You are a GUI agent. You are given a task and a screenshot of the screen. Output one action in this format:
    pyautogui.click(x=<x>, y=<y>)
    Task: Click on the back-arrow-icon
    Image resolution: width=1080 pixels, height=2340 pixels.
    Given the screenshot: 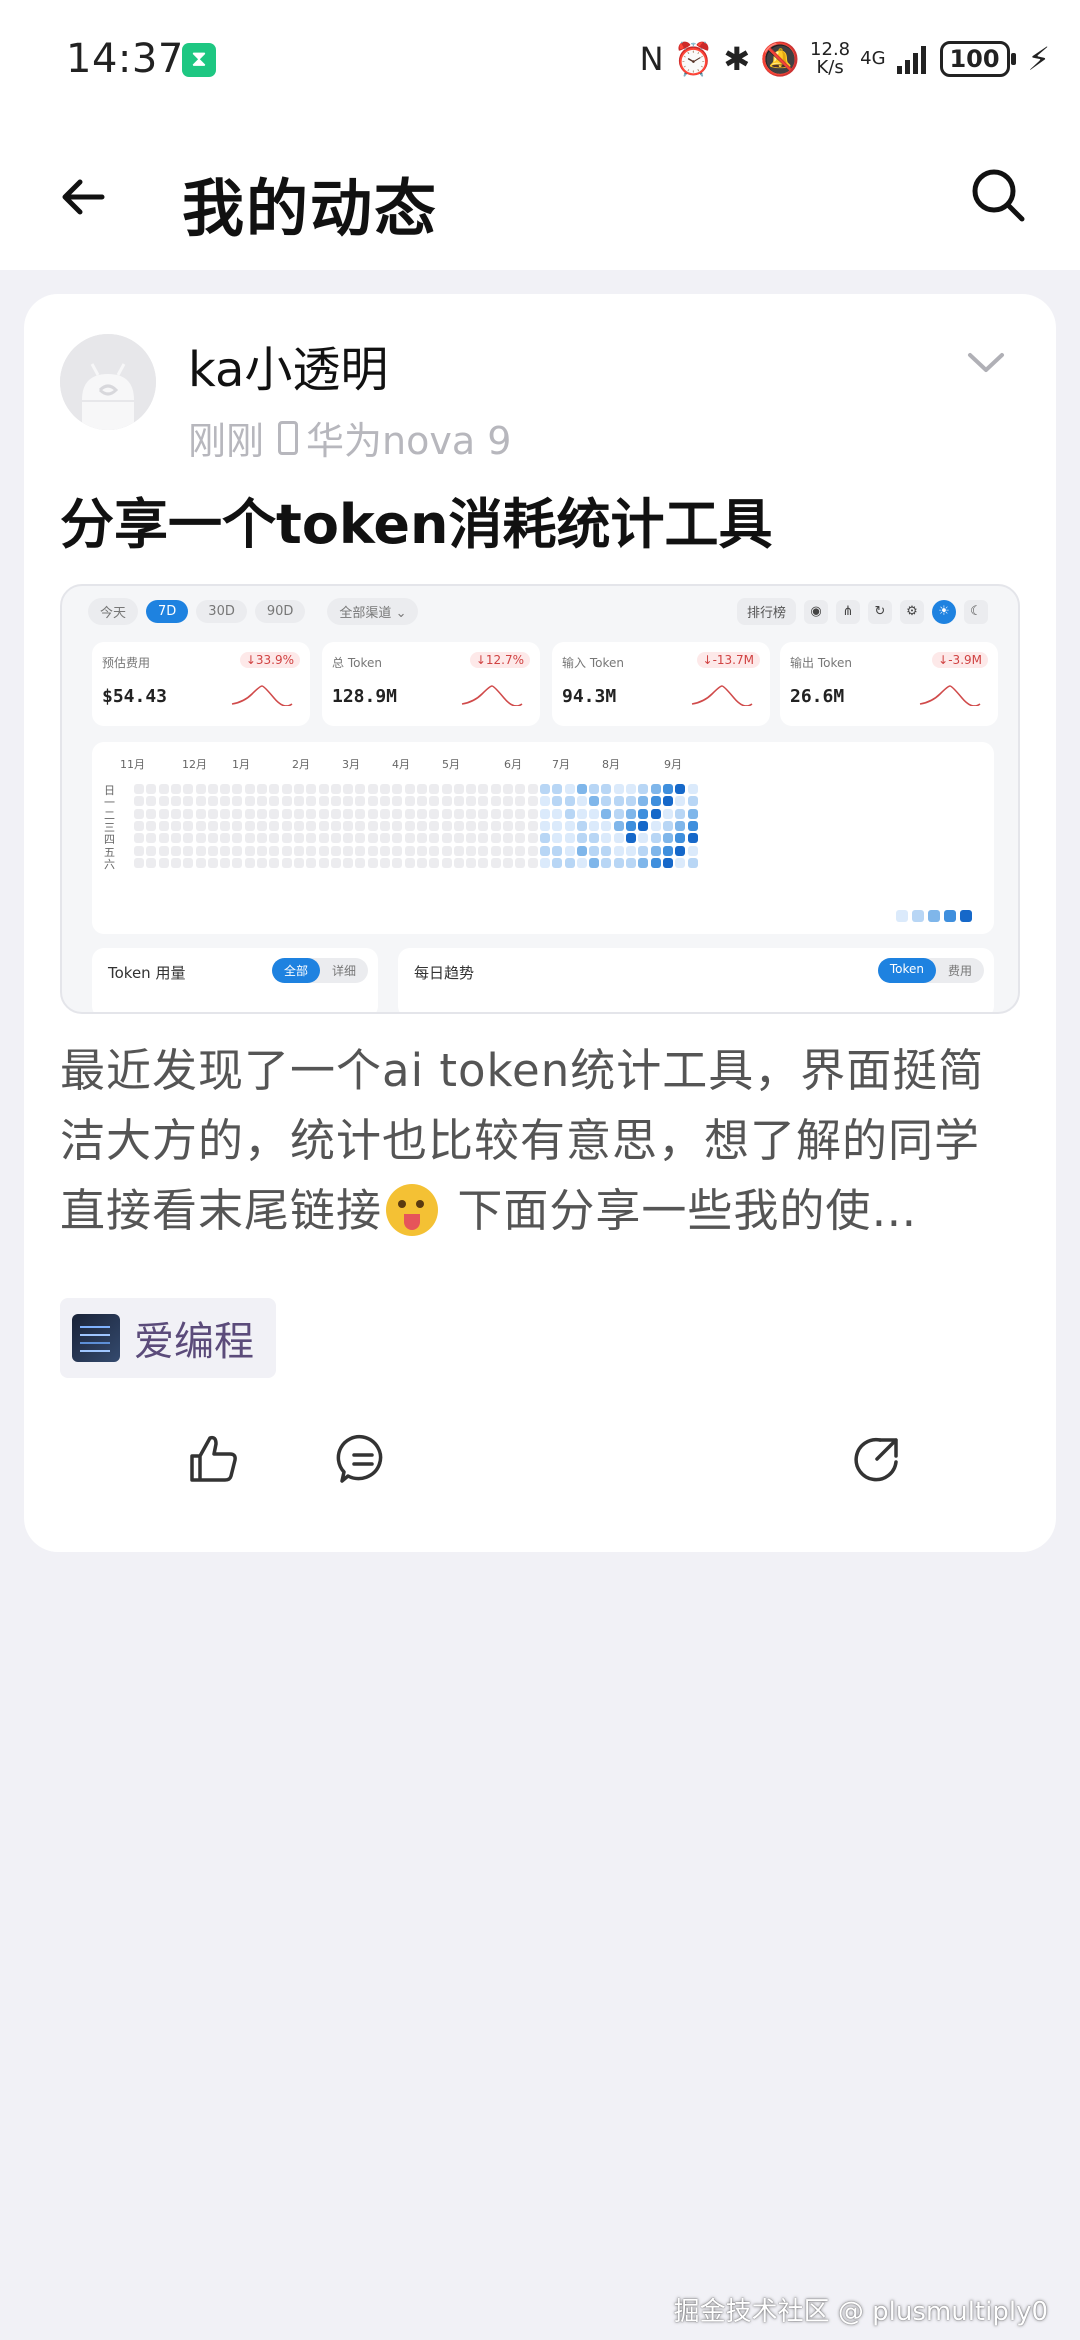 What is the action you would take?
    pyautogui.click(x=83, y=197)
    